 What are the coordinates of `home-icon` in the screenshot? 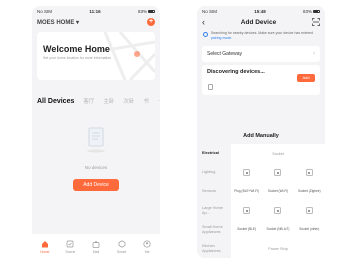 It's located at (44, 244).